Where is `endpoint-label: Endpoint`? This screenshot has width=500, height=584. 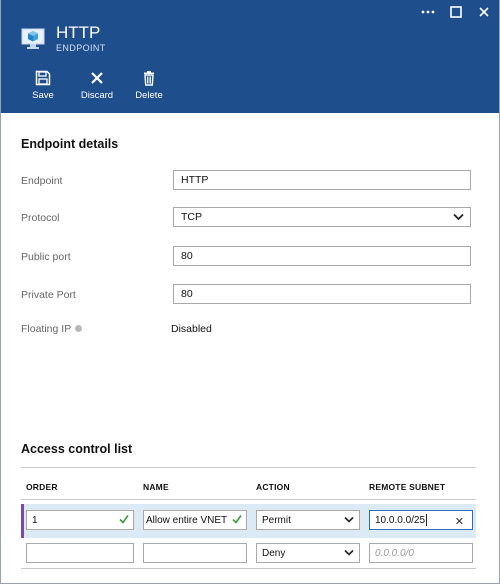 endpoint-label: Endpoint is located at coordinates (42, 181).